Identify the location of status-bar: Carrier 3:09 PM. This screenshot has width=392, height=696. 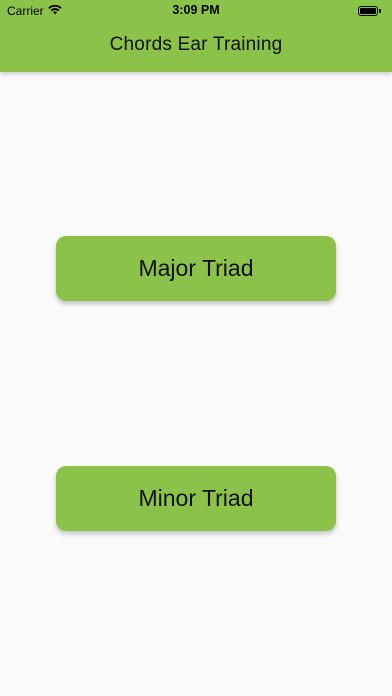
(196, 11).